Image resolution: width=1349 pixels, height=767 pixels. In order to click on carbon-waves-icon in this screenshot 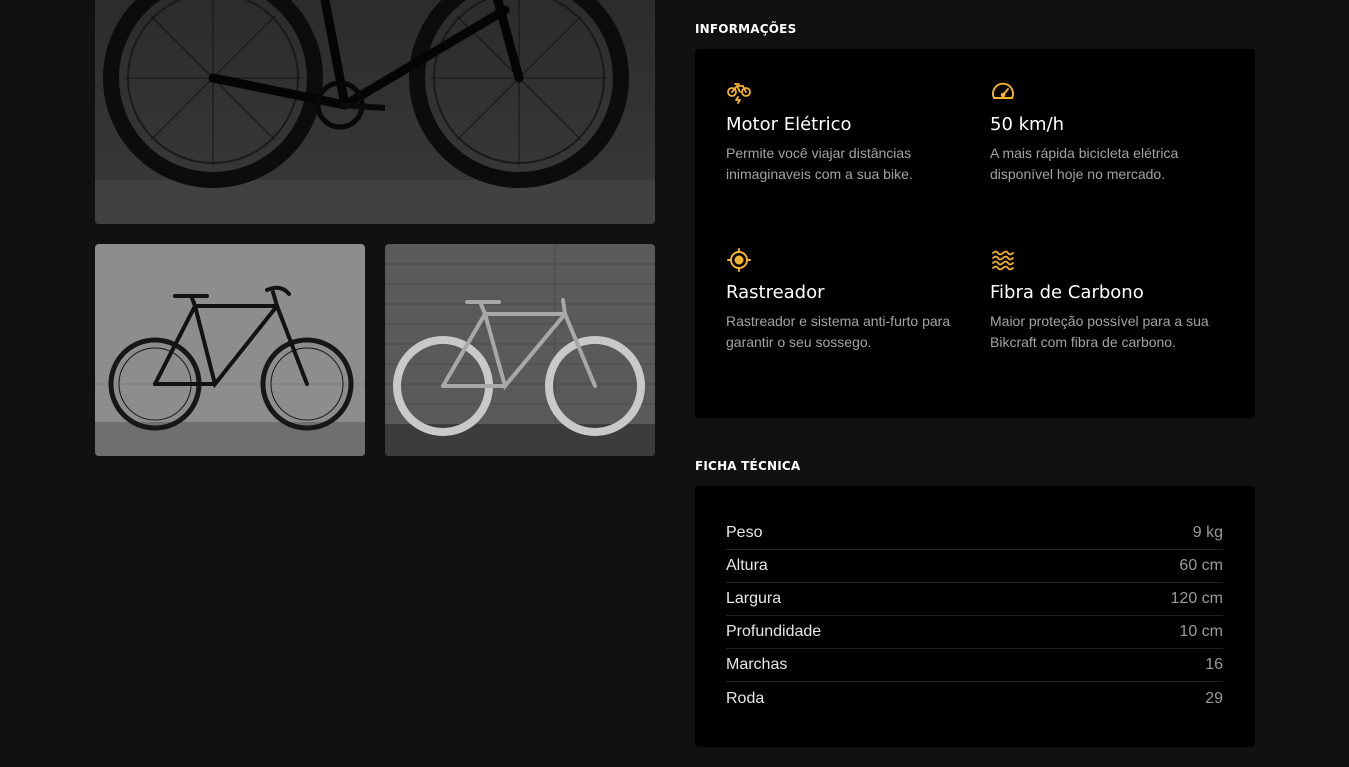, I will do `click(1003, 260)`.